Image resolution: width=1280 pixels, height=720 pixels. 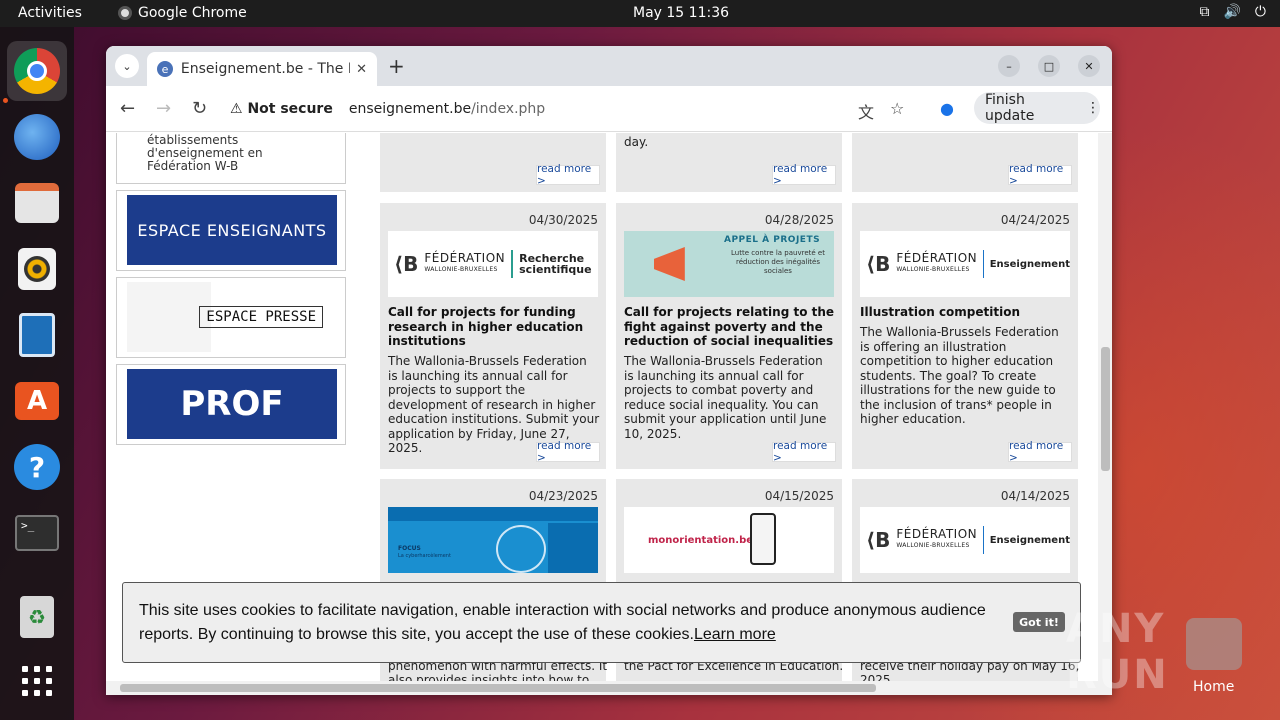 What do you see at coordinates (409, 548) in the screenshot?
I see `image-title: FOCUS` at bounding box center [409, 548].